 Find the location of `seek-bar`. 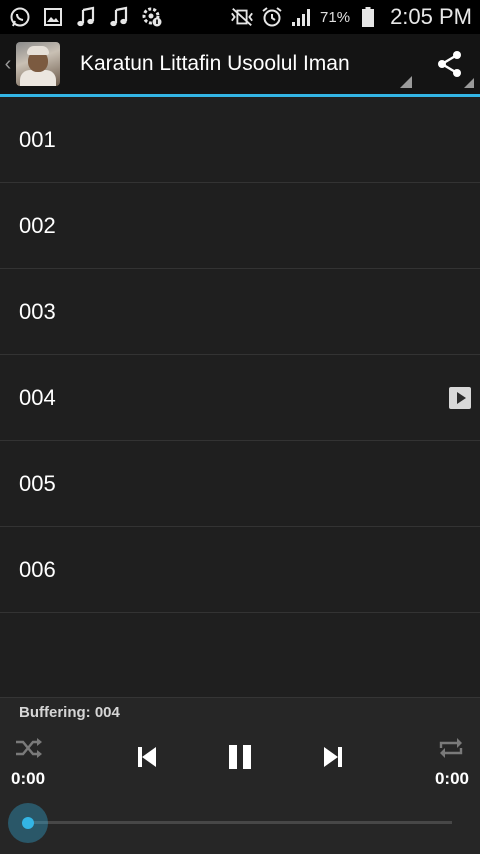

seek-bar is located at coordinates (240, 822).